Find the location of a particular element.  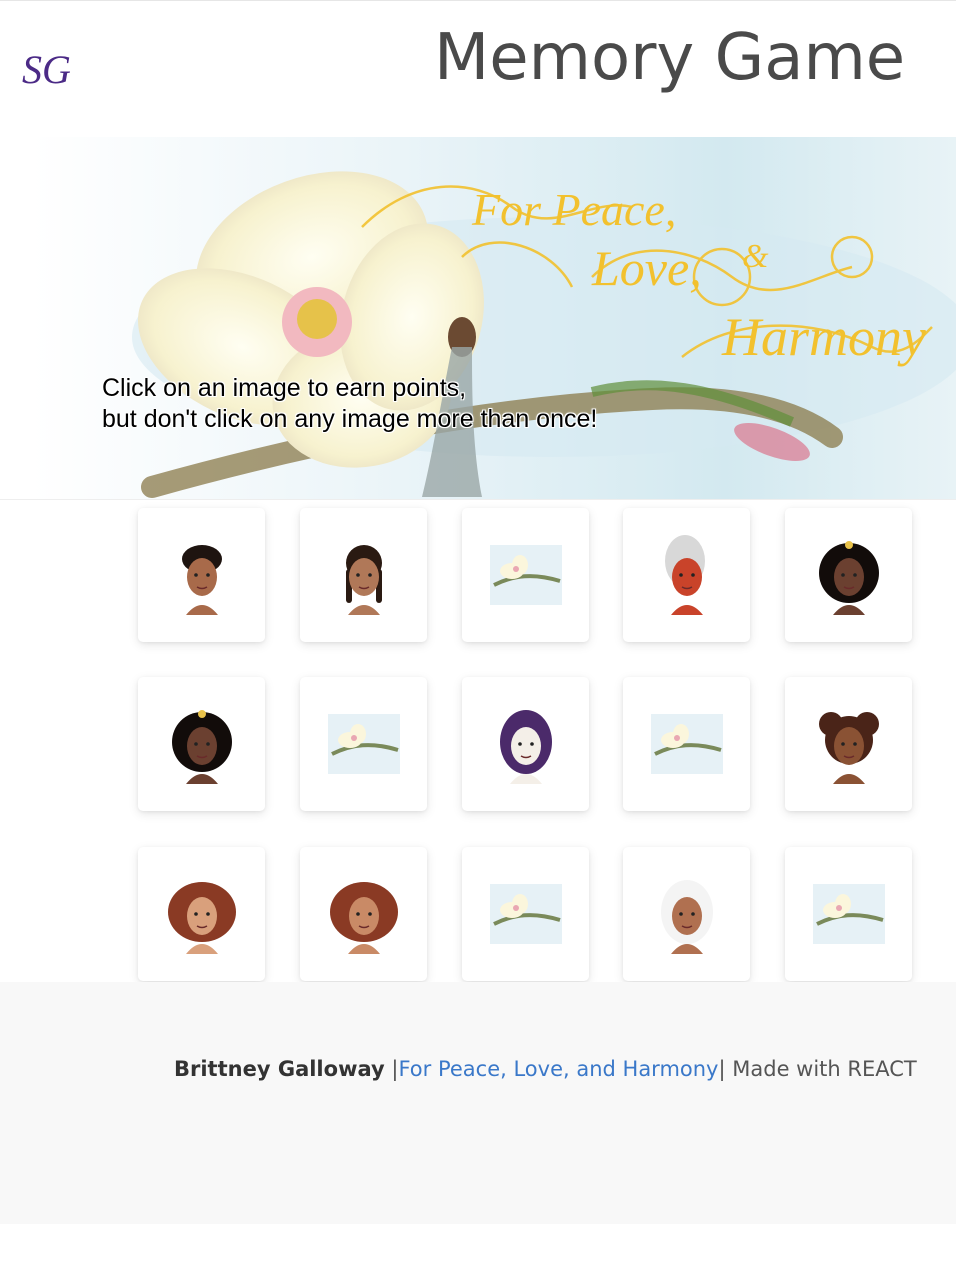

card-character-red-warrior is located at coordinates (686, 575).